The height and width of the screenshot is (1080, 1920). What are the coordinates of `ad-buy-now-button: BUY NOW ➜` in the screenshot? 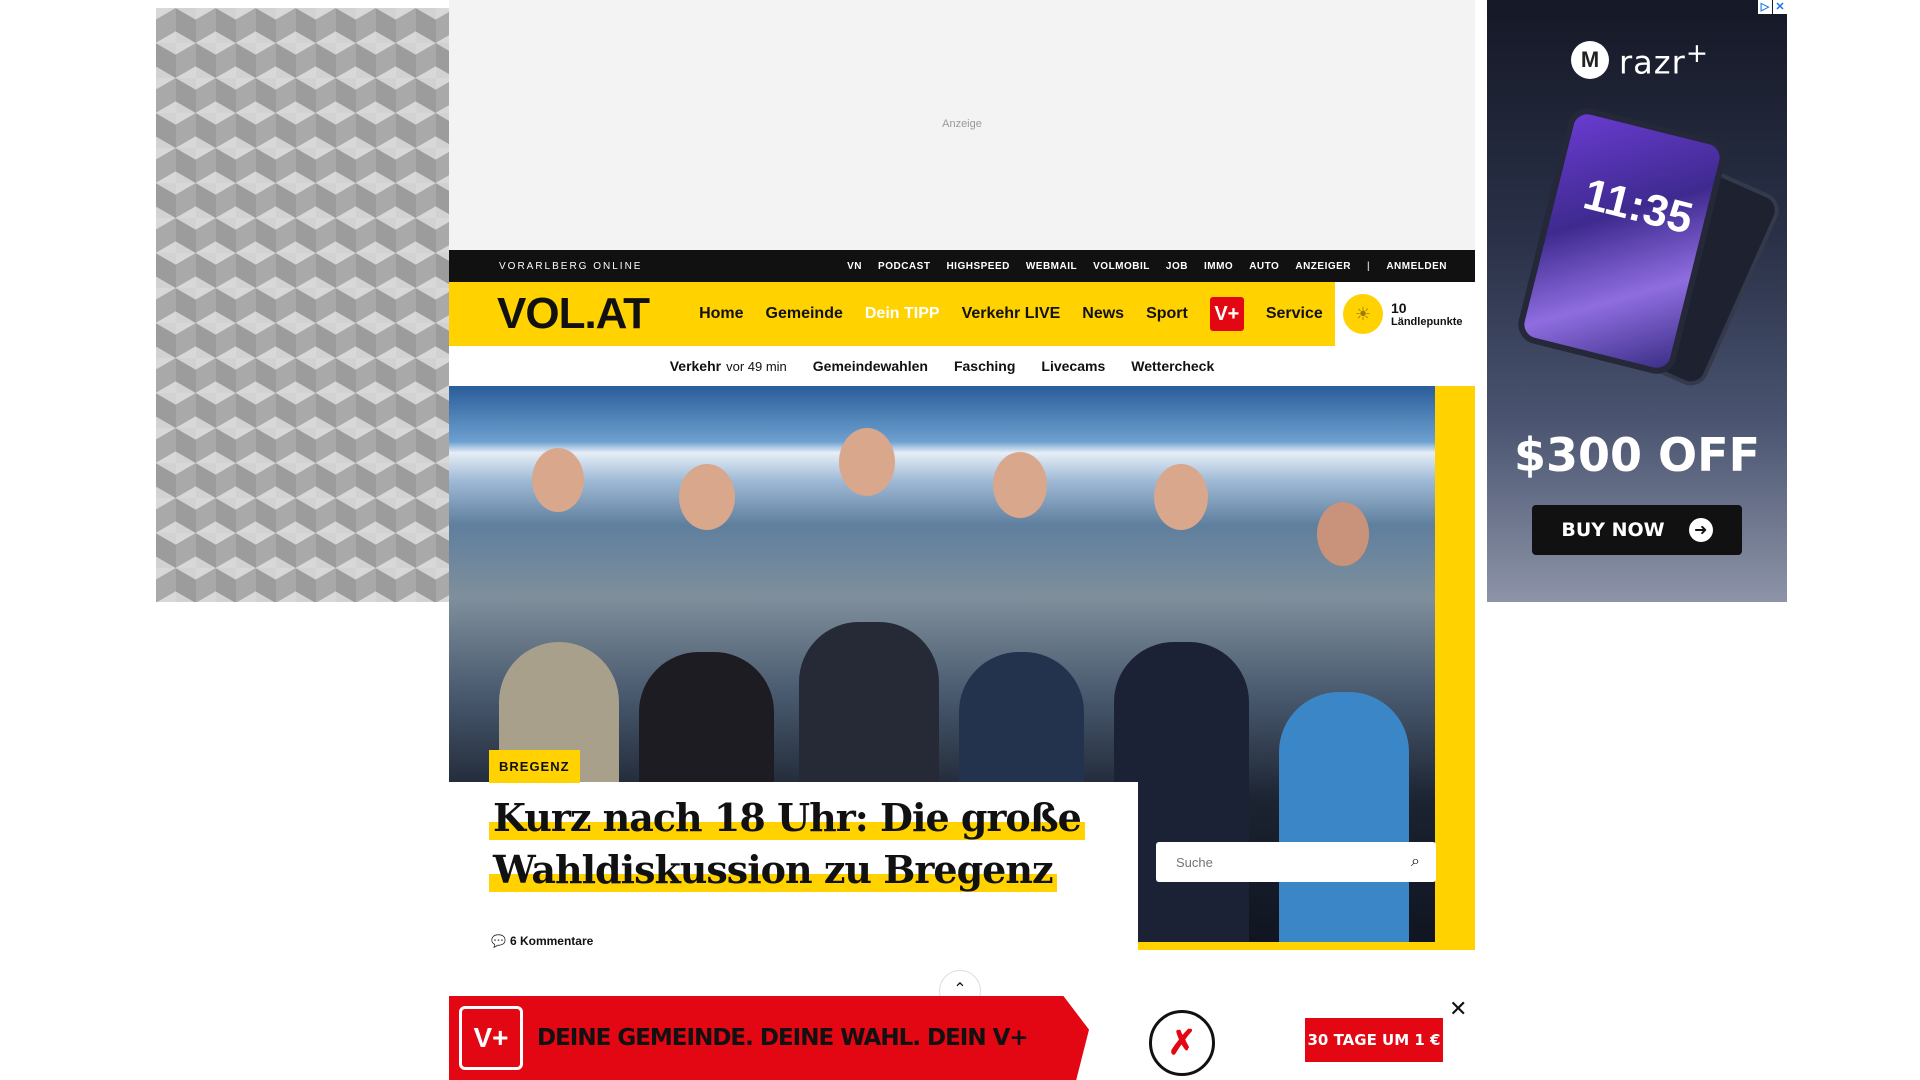 It's located at (1637, 530).